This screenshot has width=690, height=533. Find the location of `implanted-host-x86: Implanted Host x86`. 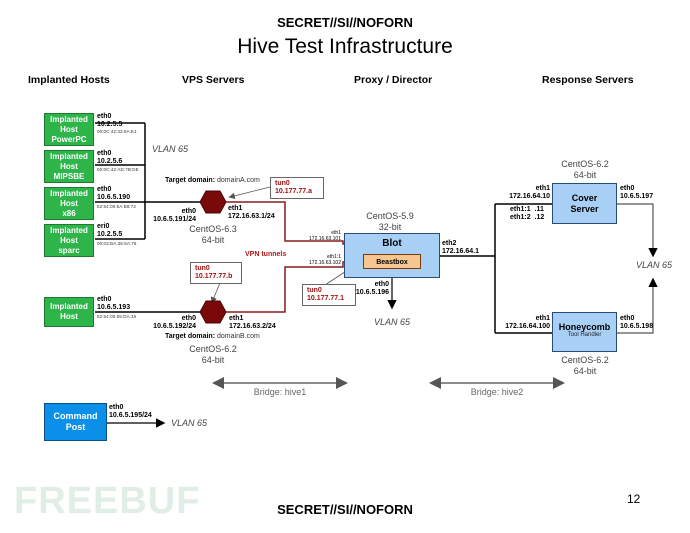

implanted-host-x86: Implanted Host x86 is located at coordinates (69, 203).